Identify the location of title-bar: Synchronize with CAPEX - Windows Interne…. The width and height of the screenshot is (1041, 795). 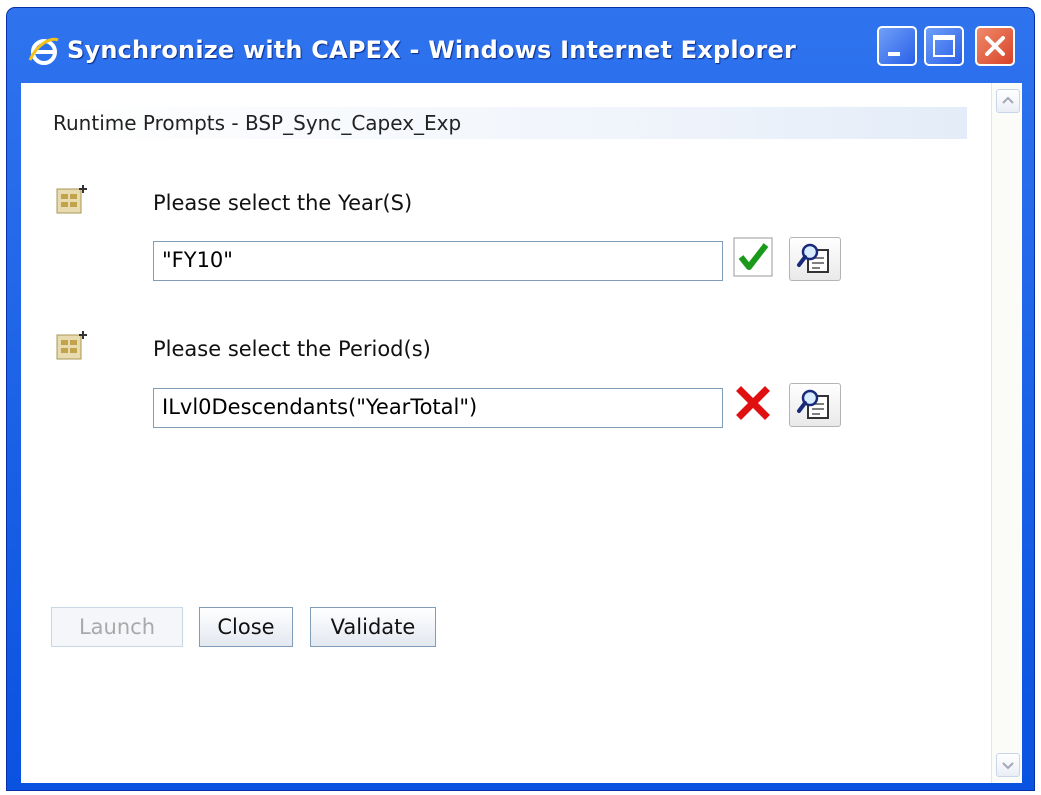
(520, 48).